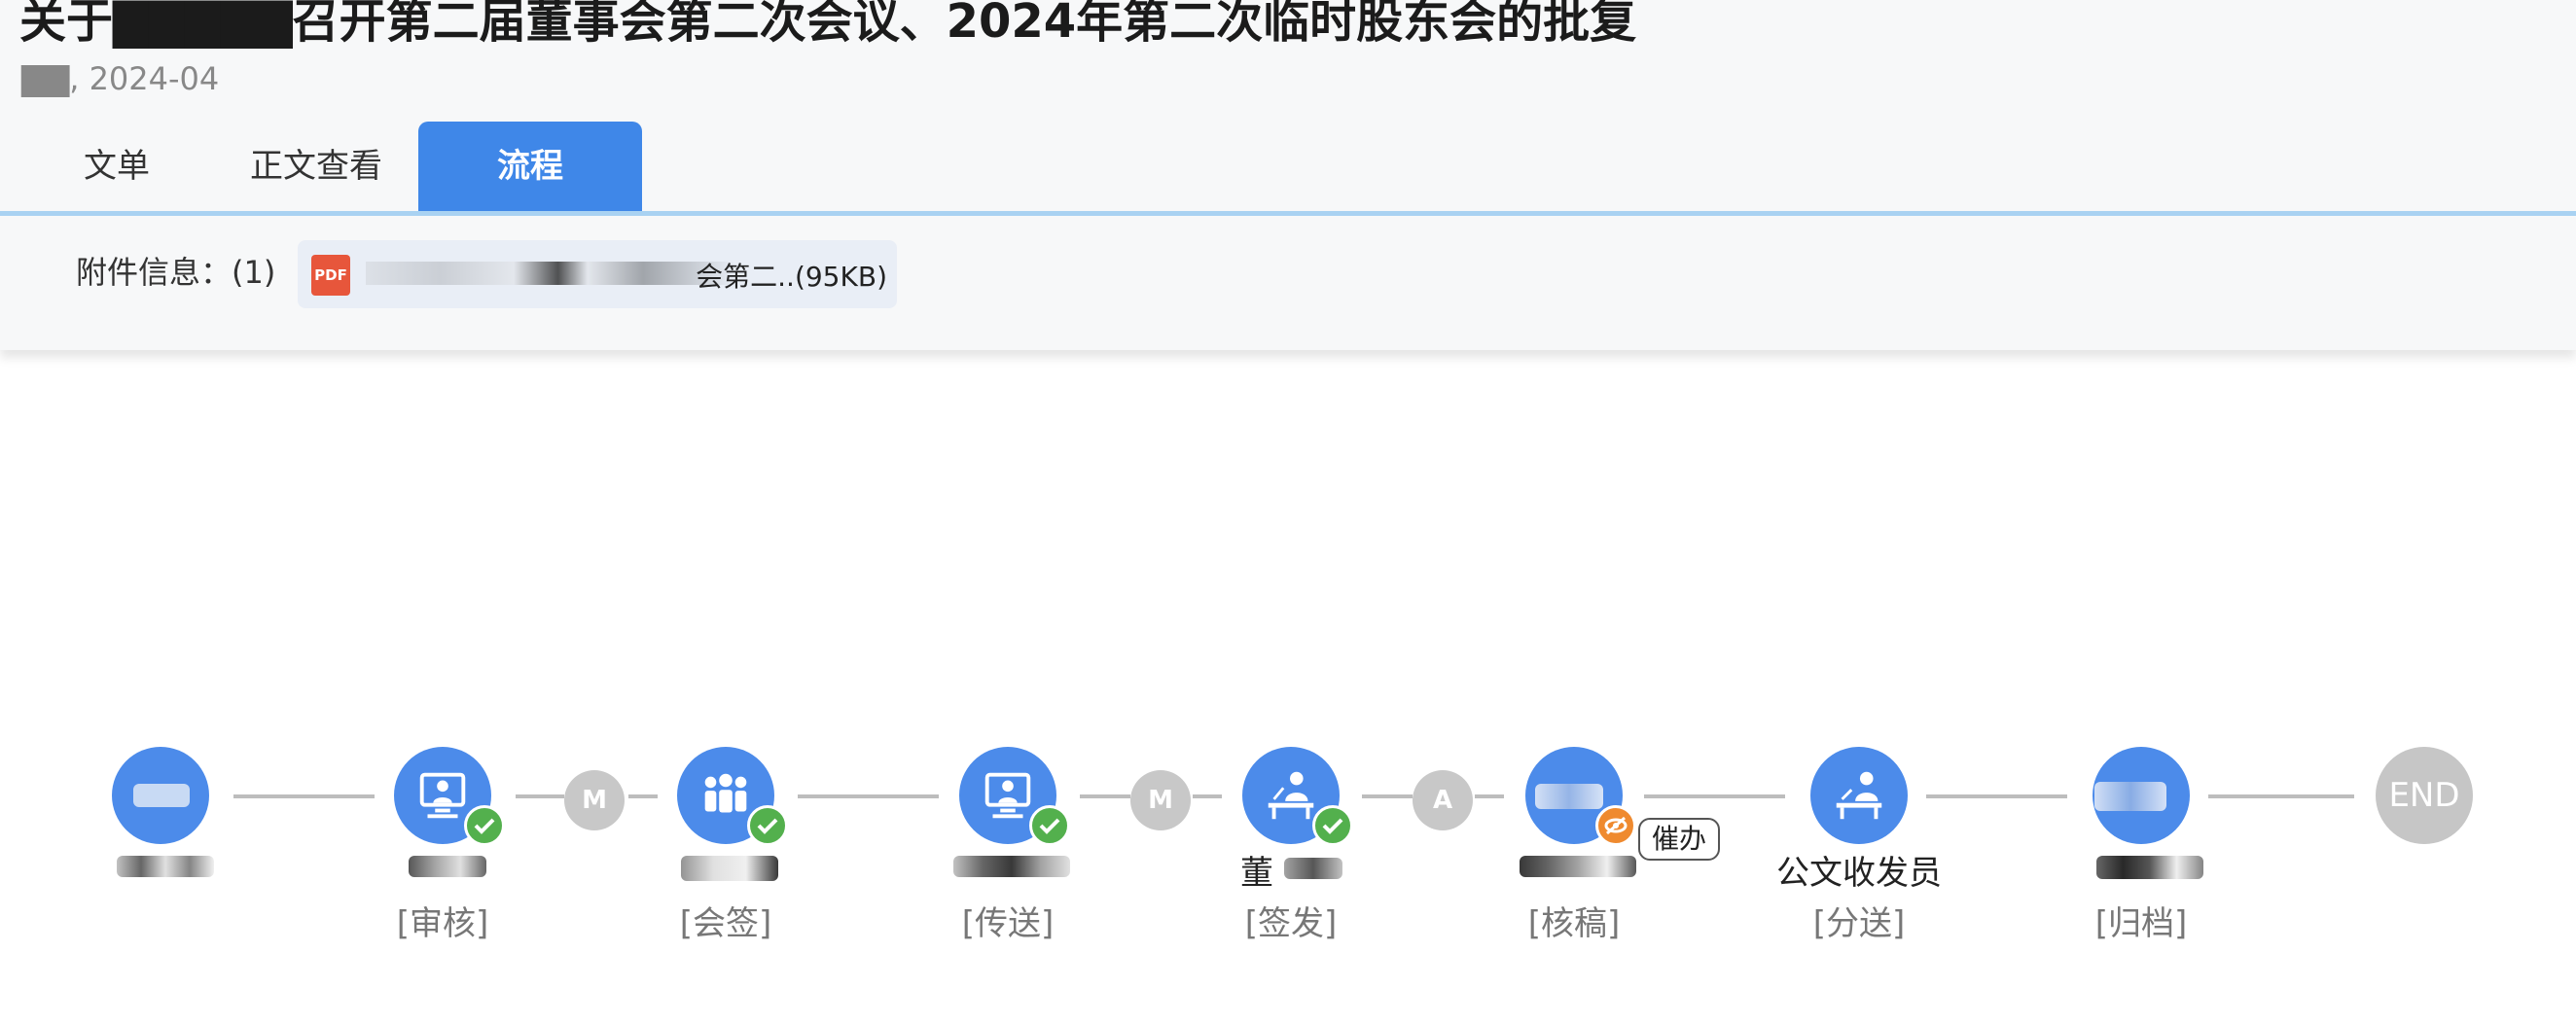 The width and height of the screenshot is (2576, 1023). Describe the element at coordinates (1288, 213) in the screenshot. I see `tab-underline` at that location.